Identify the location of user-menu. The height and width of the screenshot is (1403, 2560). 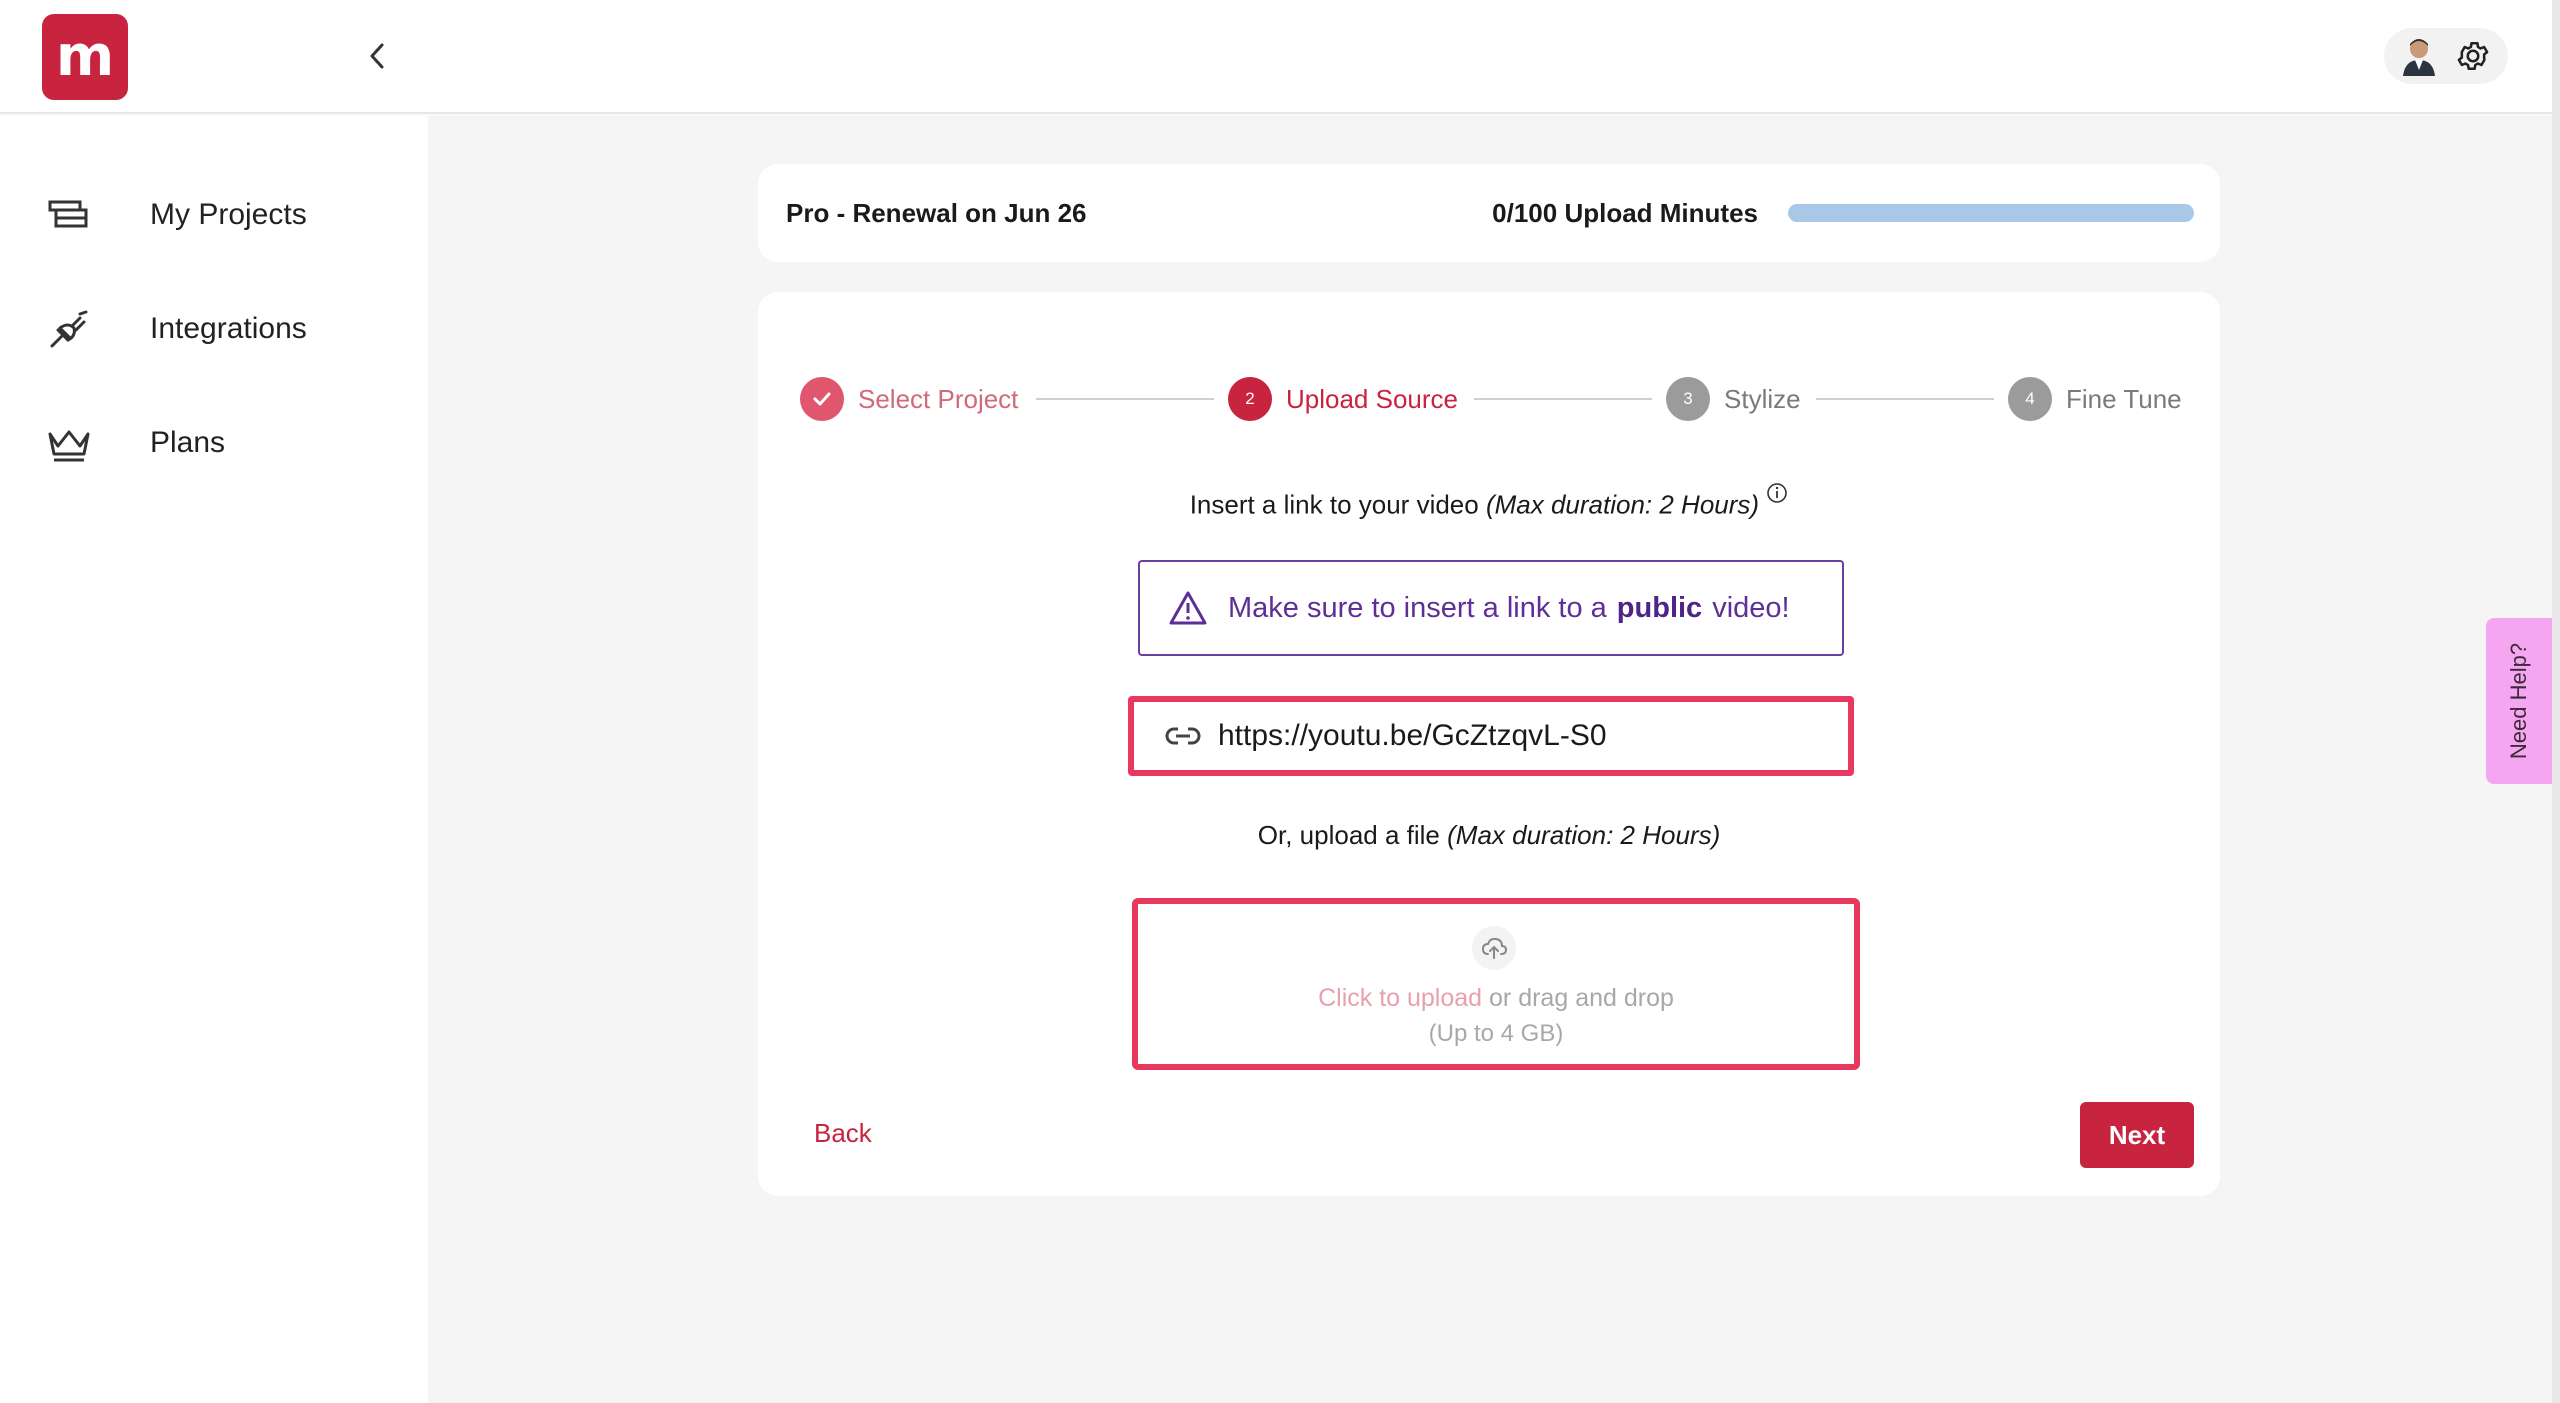
(2446, 56).